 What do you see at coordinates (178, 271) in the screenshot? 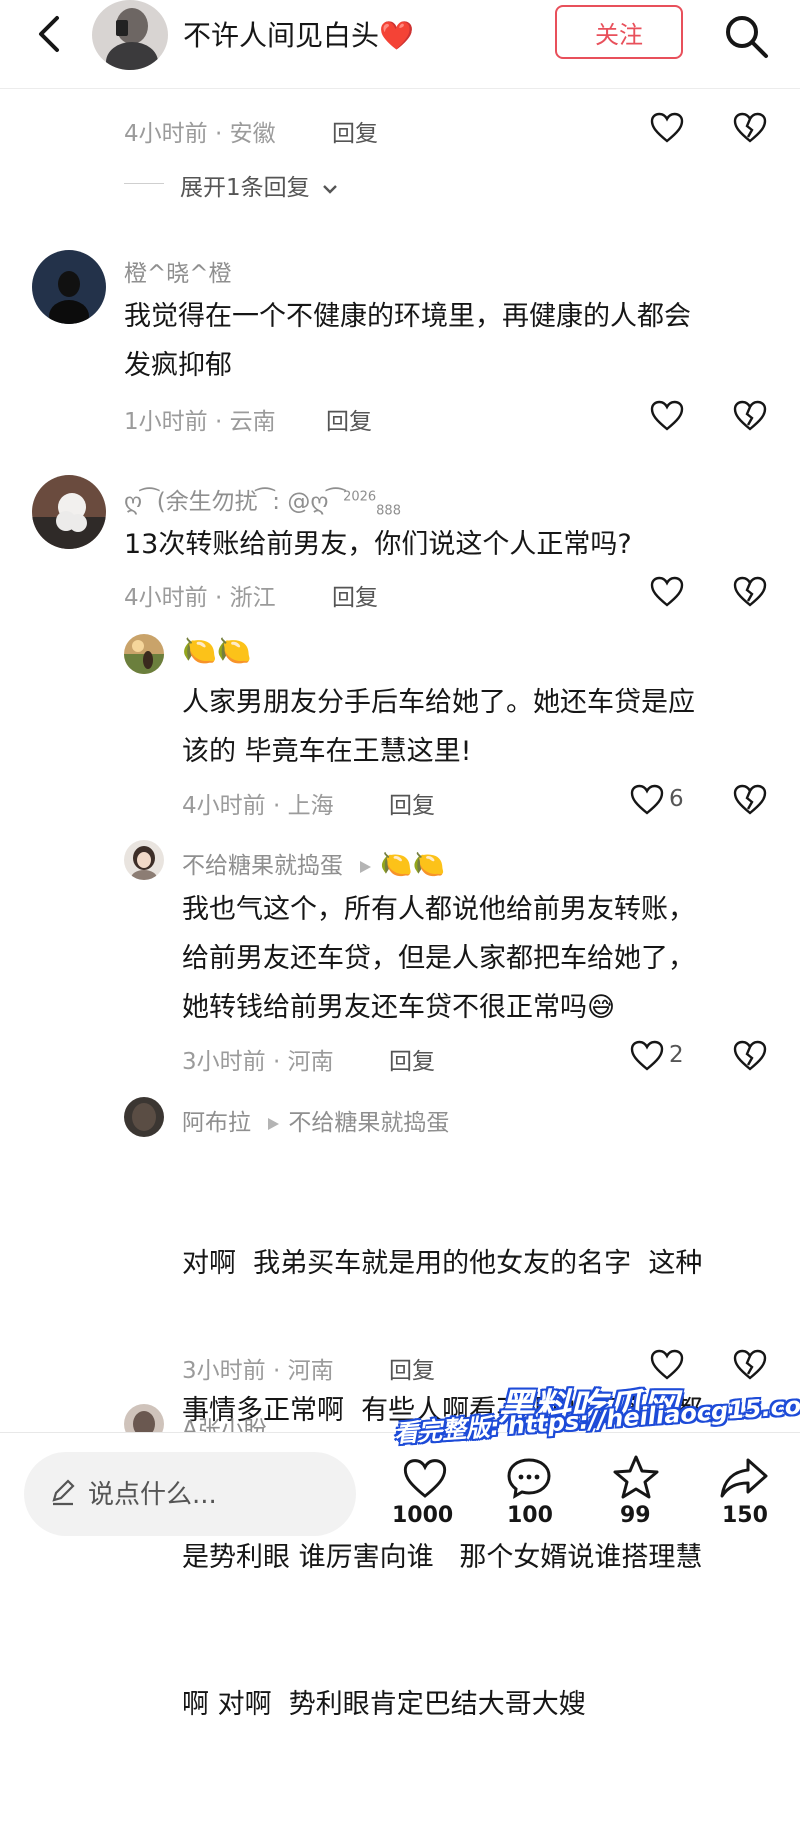
I see `commenter-name: 橙^晓^橙` at bounding box center [178, 271].